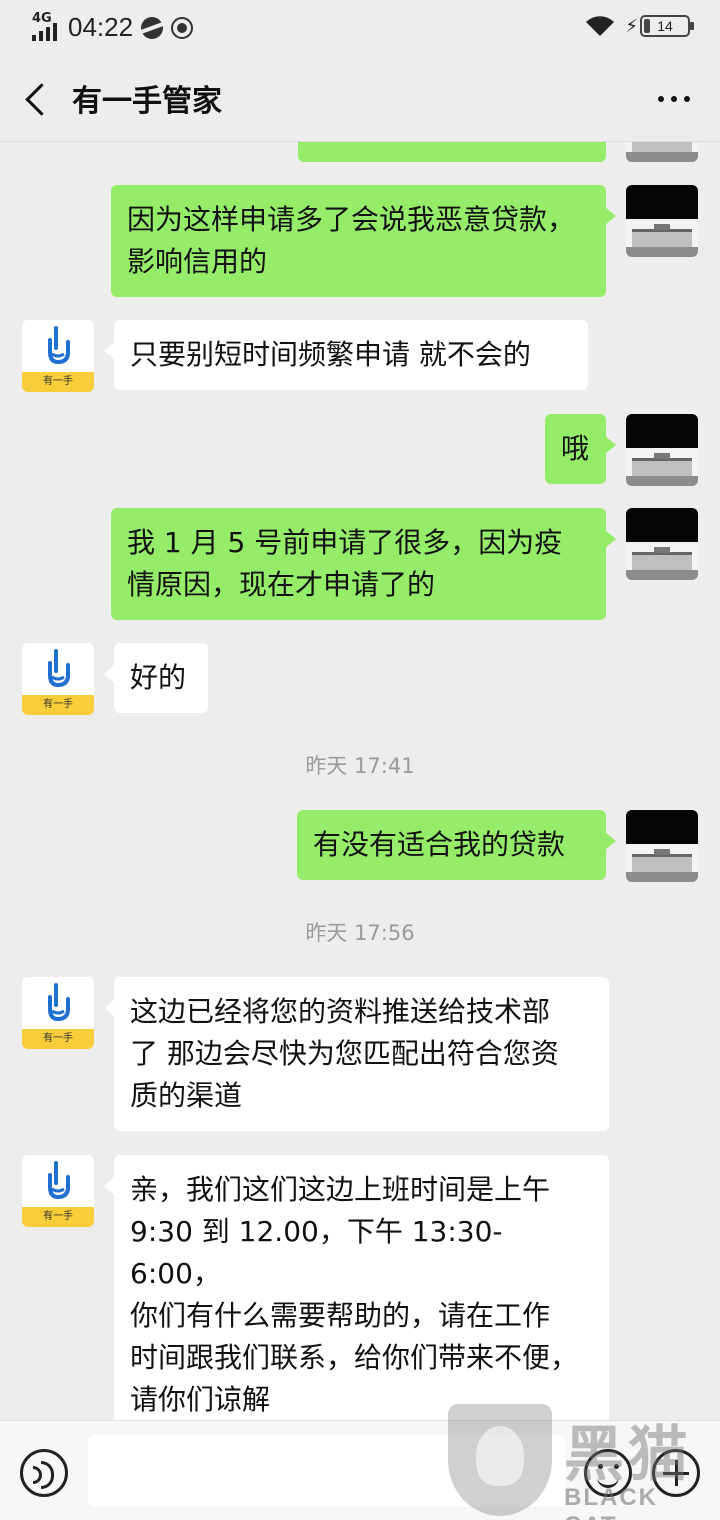  What do you see at coordinates (439, 844) in the screenshot?
I see `message-line: 有没有适合我的贷款` at bounding box center [439, 844].